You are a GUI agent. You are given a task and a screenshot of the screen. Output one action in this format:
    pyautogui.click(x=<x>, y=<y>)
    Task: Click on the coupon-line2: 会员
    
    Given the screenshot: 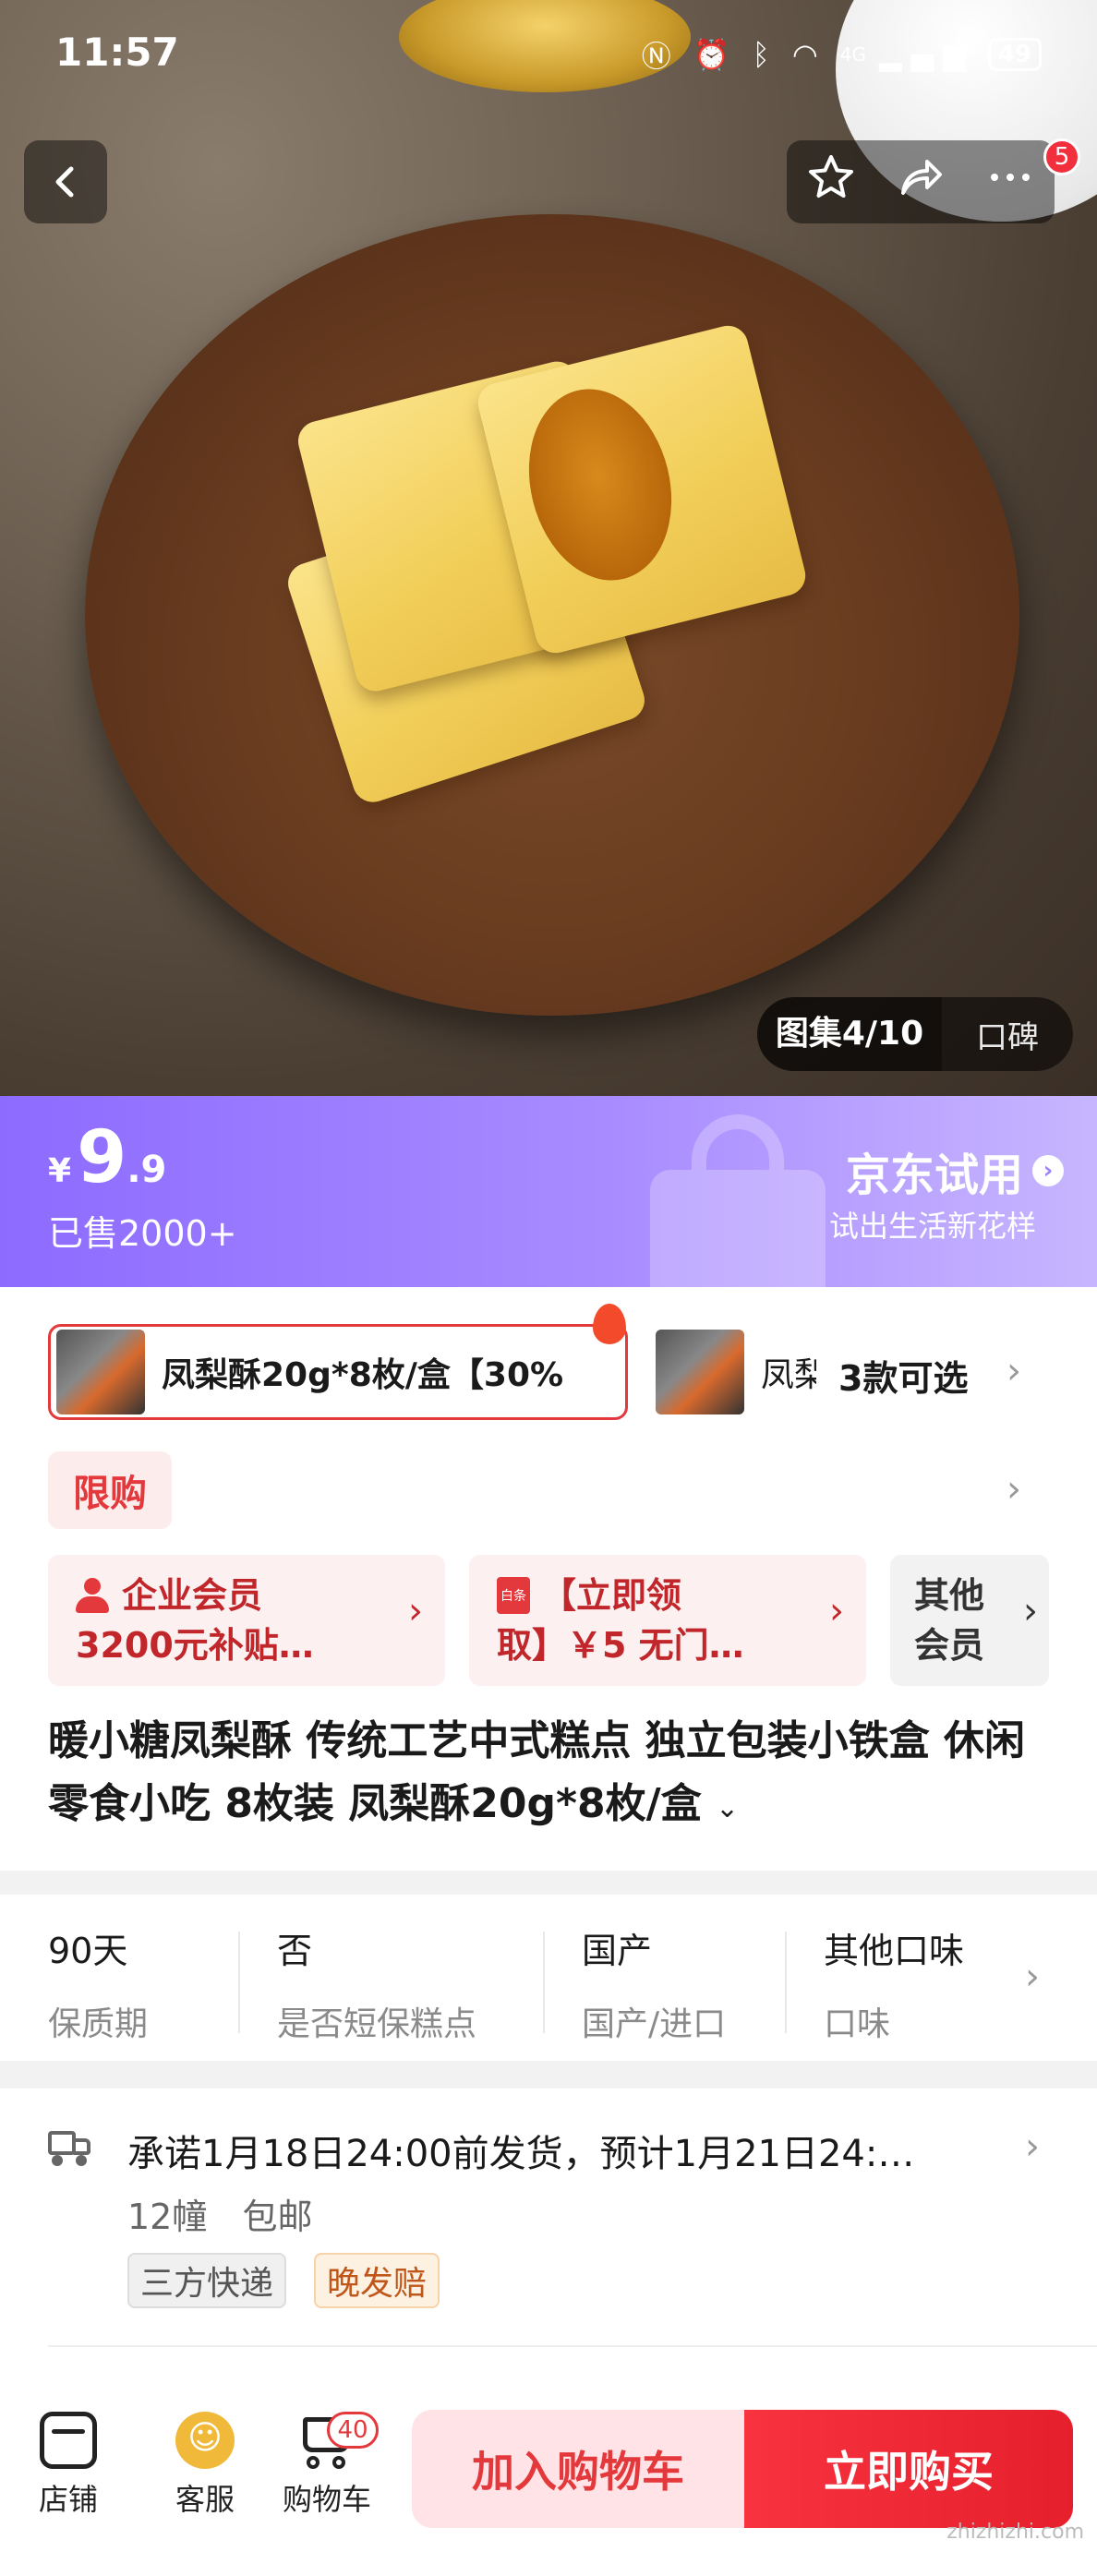 What is the action you would take?
    pyautogui.click(x=950, y=1645)
    